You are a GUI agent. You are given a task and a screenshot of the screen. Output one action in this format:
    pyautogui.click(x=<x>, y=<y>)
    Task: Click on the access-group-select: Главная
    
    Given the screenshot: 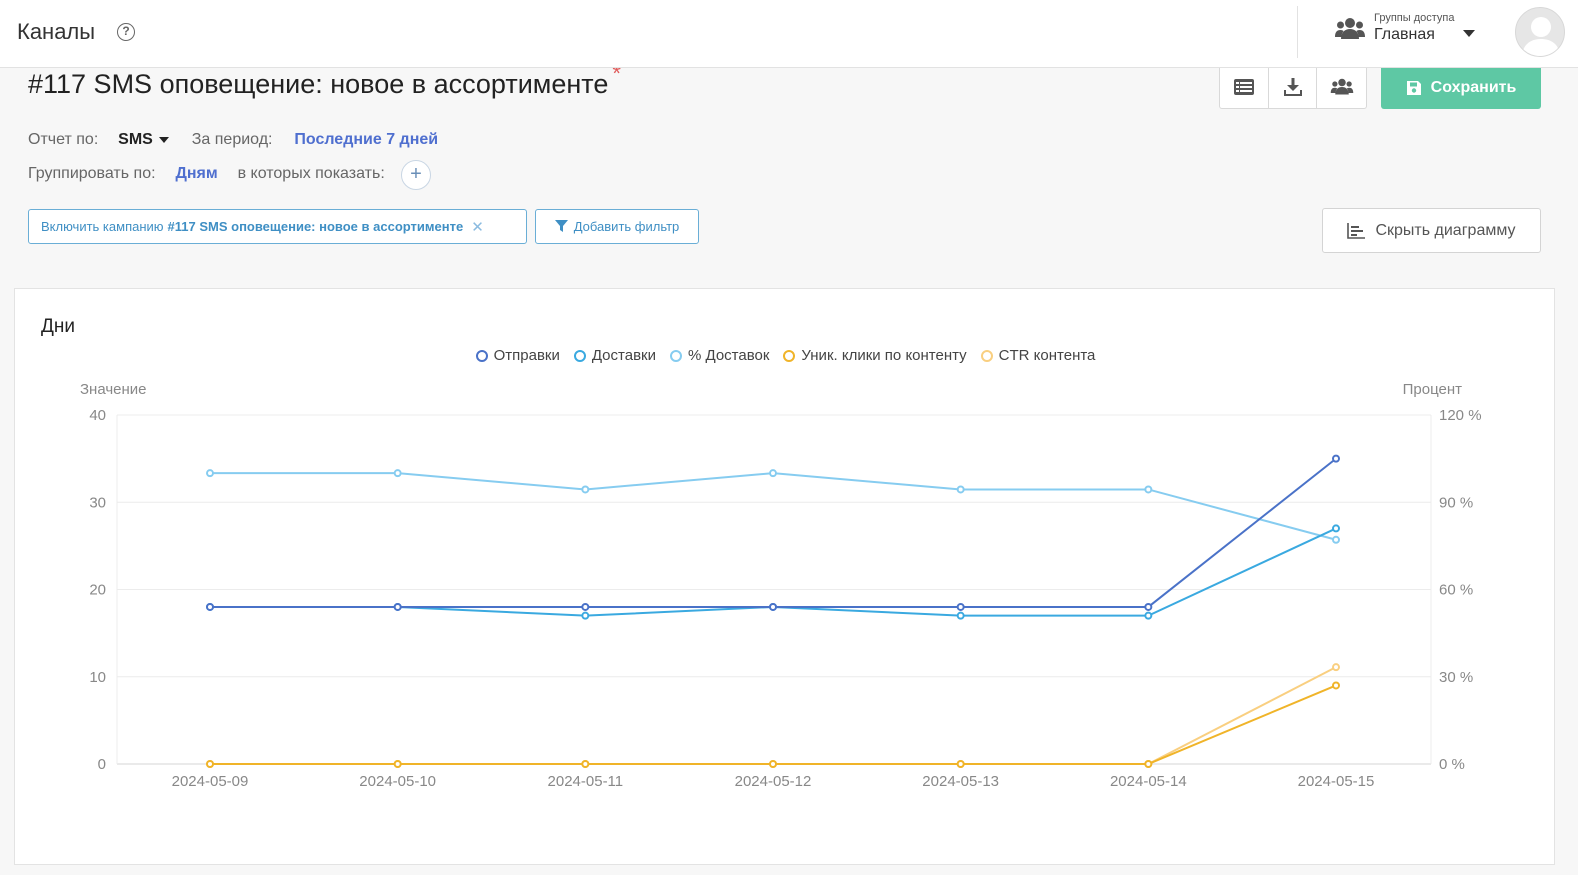 What is the action you would take?
    pyautogui.click(x=1404, y=35)
    